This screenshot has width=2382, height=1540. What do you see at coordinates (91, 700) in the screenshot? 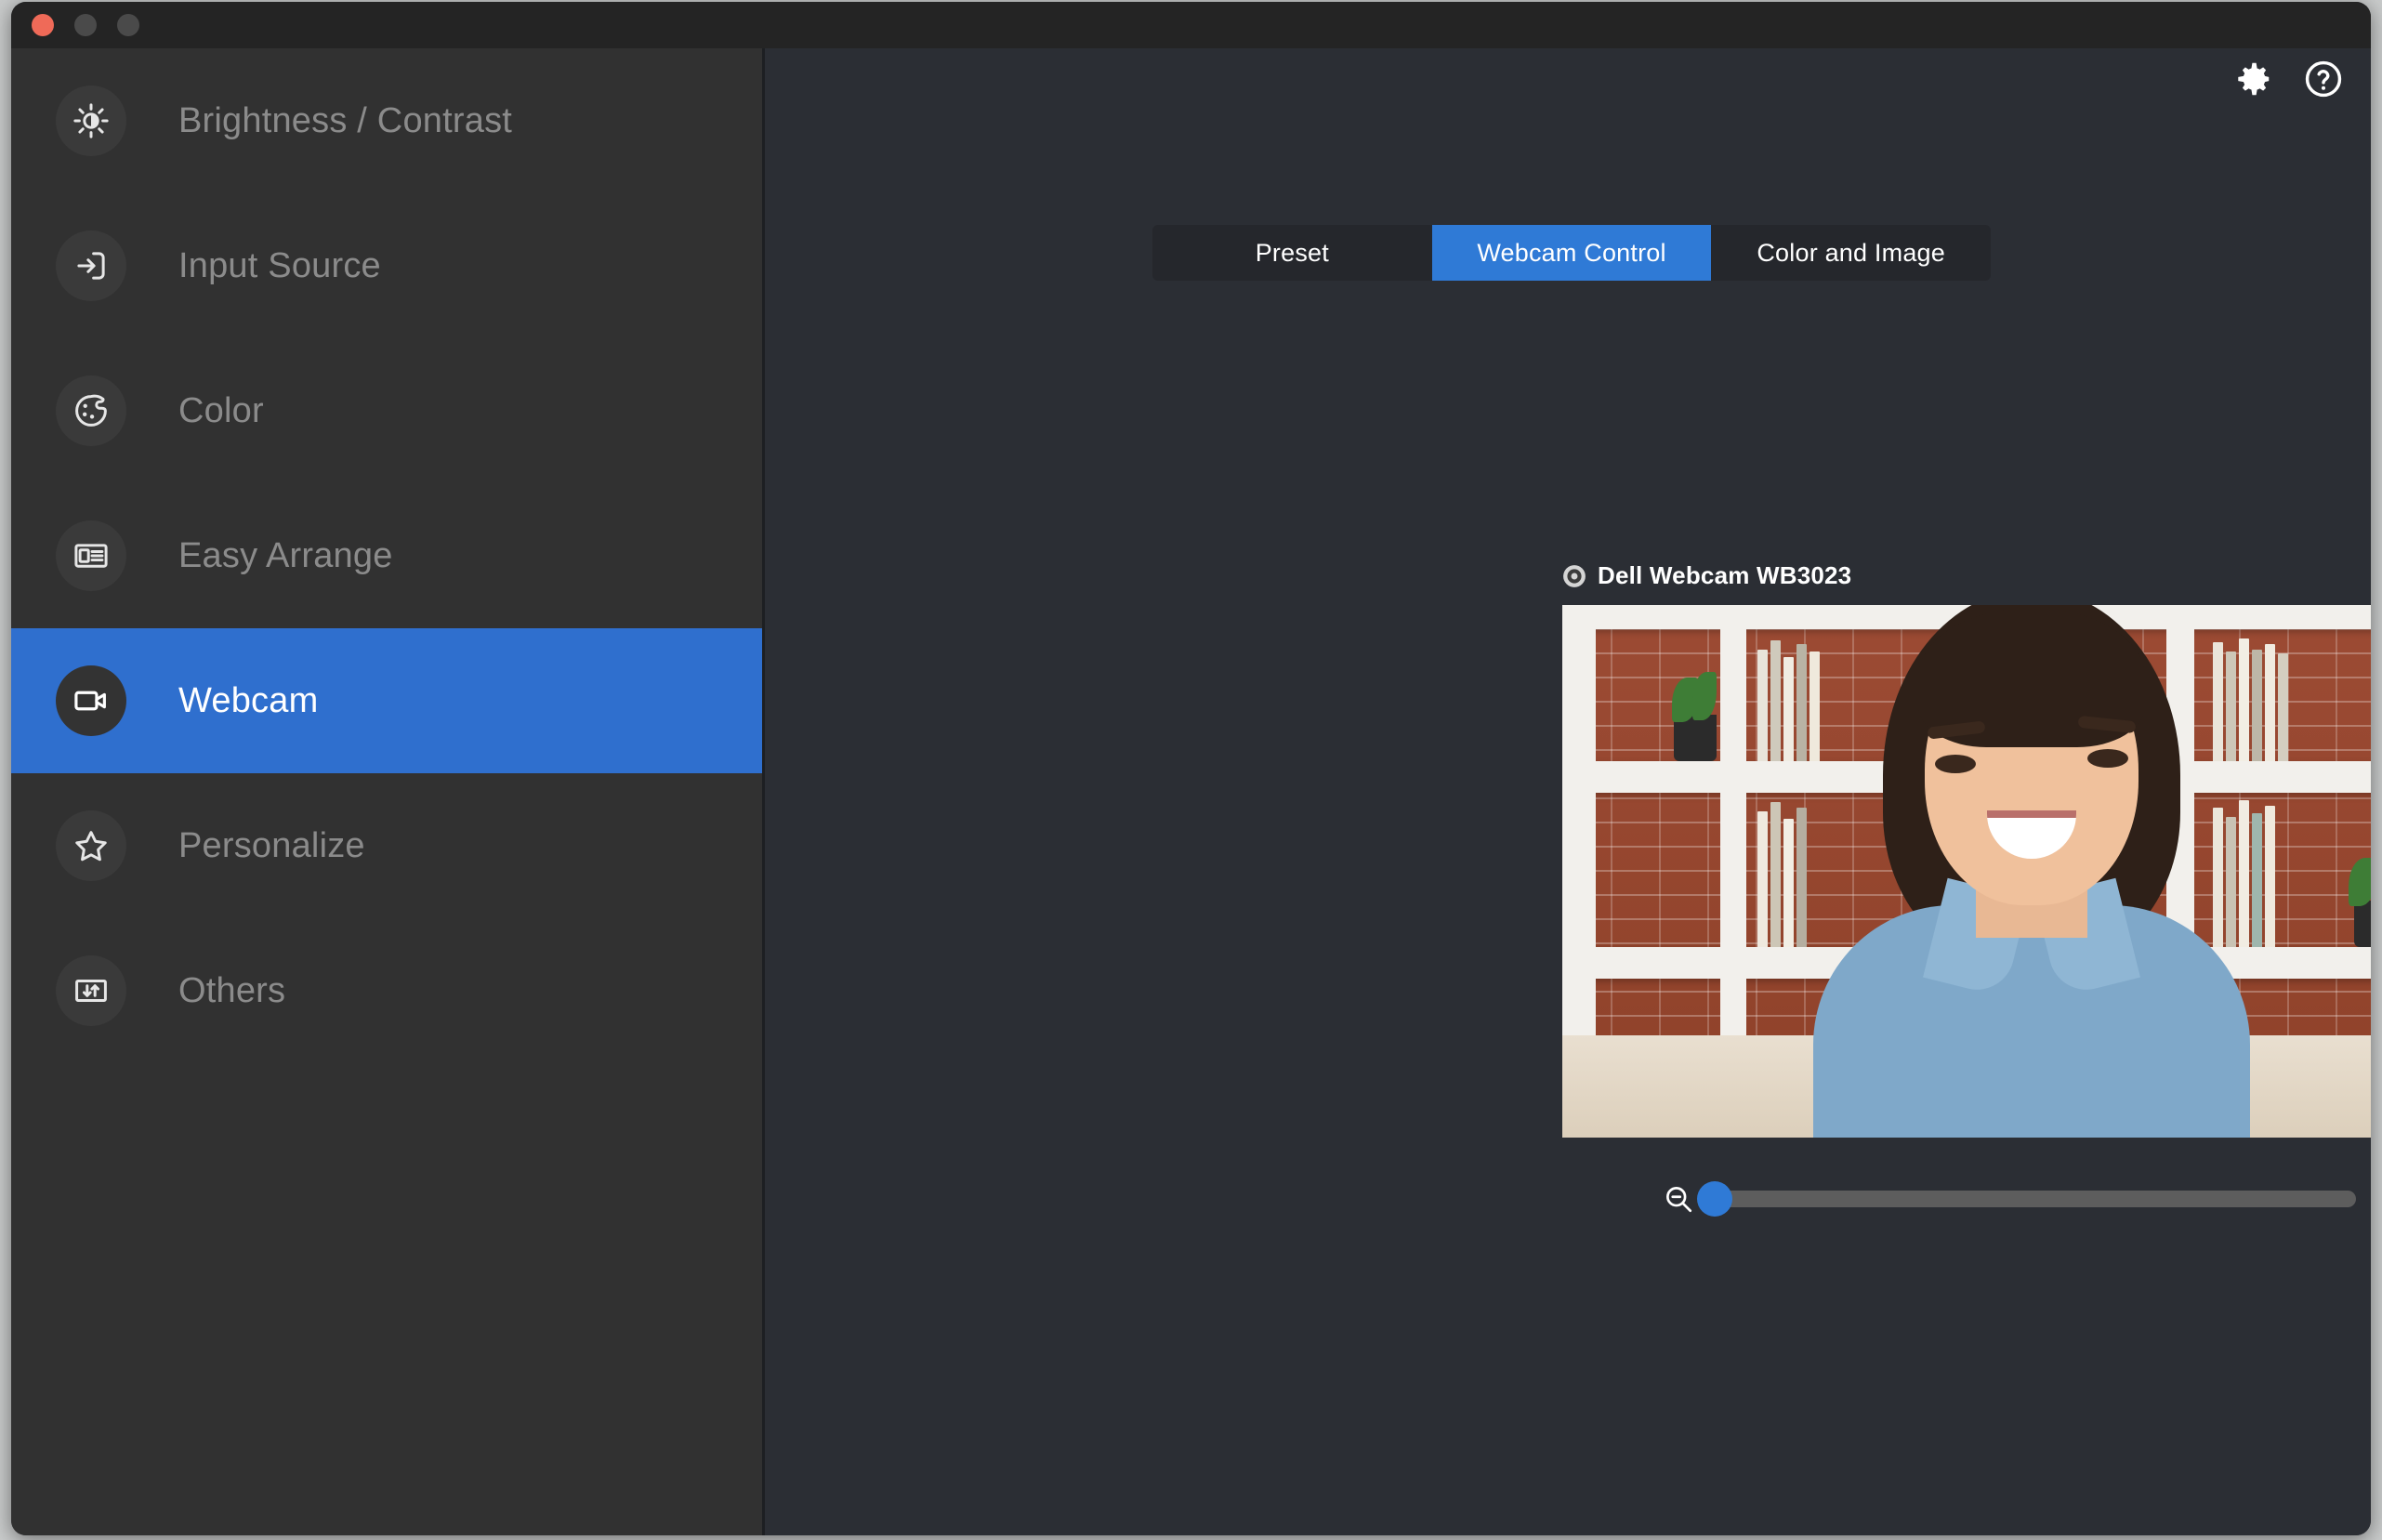
I see `webcam-icon` at bounding box center [91, 700].